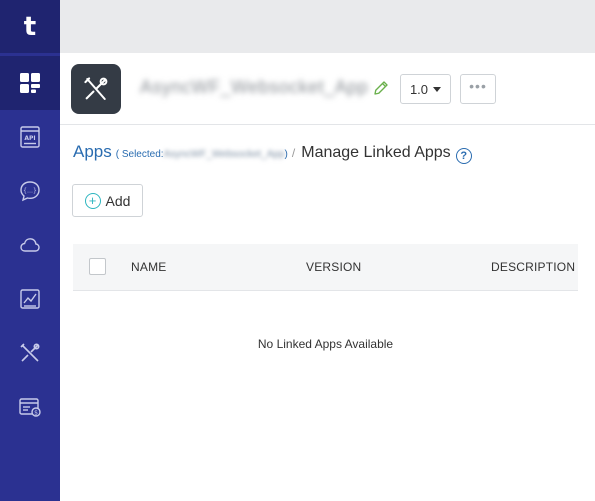  What do you see at coordinates (478, 86) in the screenshot?
I see `more-icon: •••` at bounding box center [478, 86].